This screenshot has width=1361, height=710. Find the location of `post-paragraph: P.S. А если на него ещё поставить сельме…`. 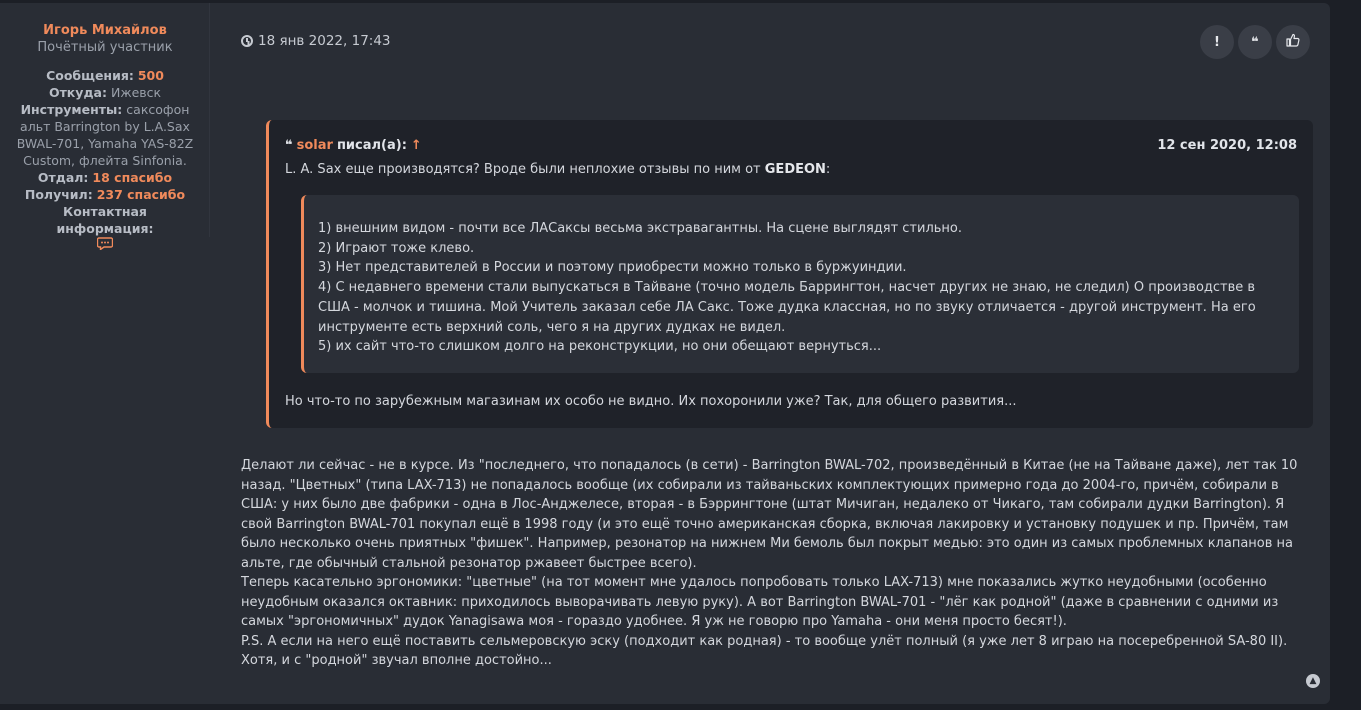

post-paragraph: P.S. А если на него ещё поставить сельме… is located at coordinates (764, 651).